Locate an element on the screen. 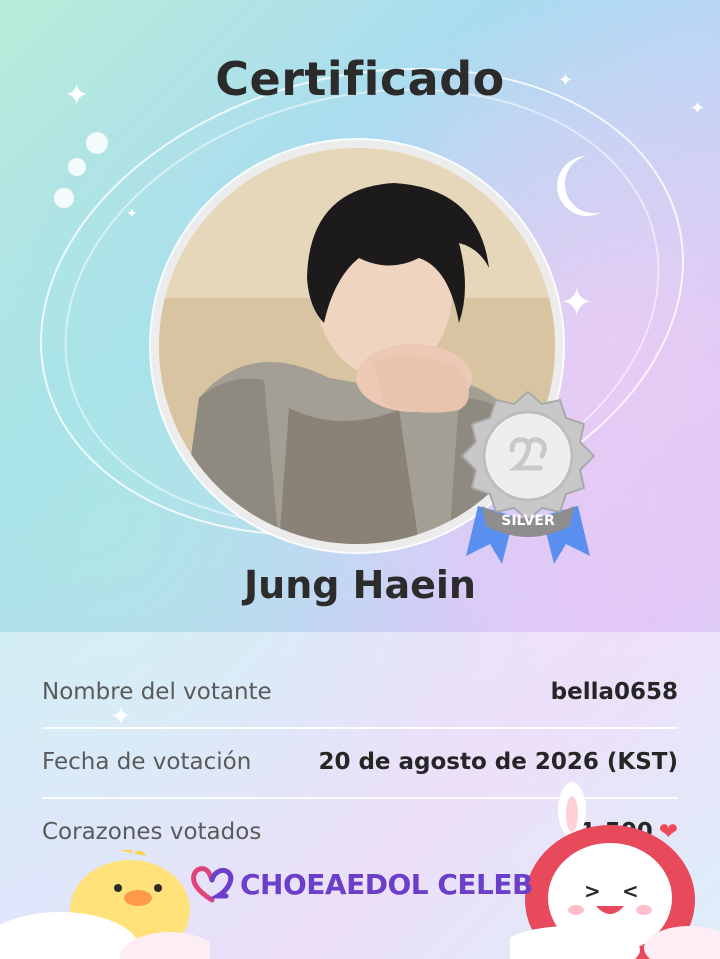 The image size is (720, 959). brand-logo: CHOEAEDOL CELEB is located at coordinates (361, 884).